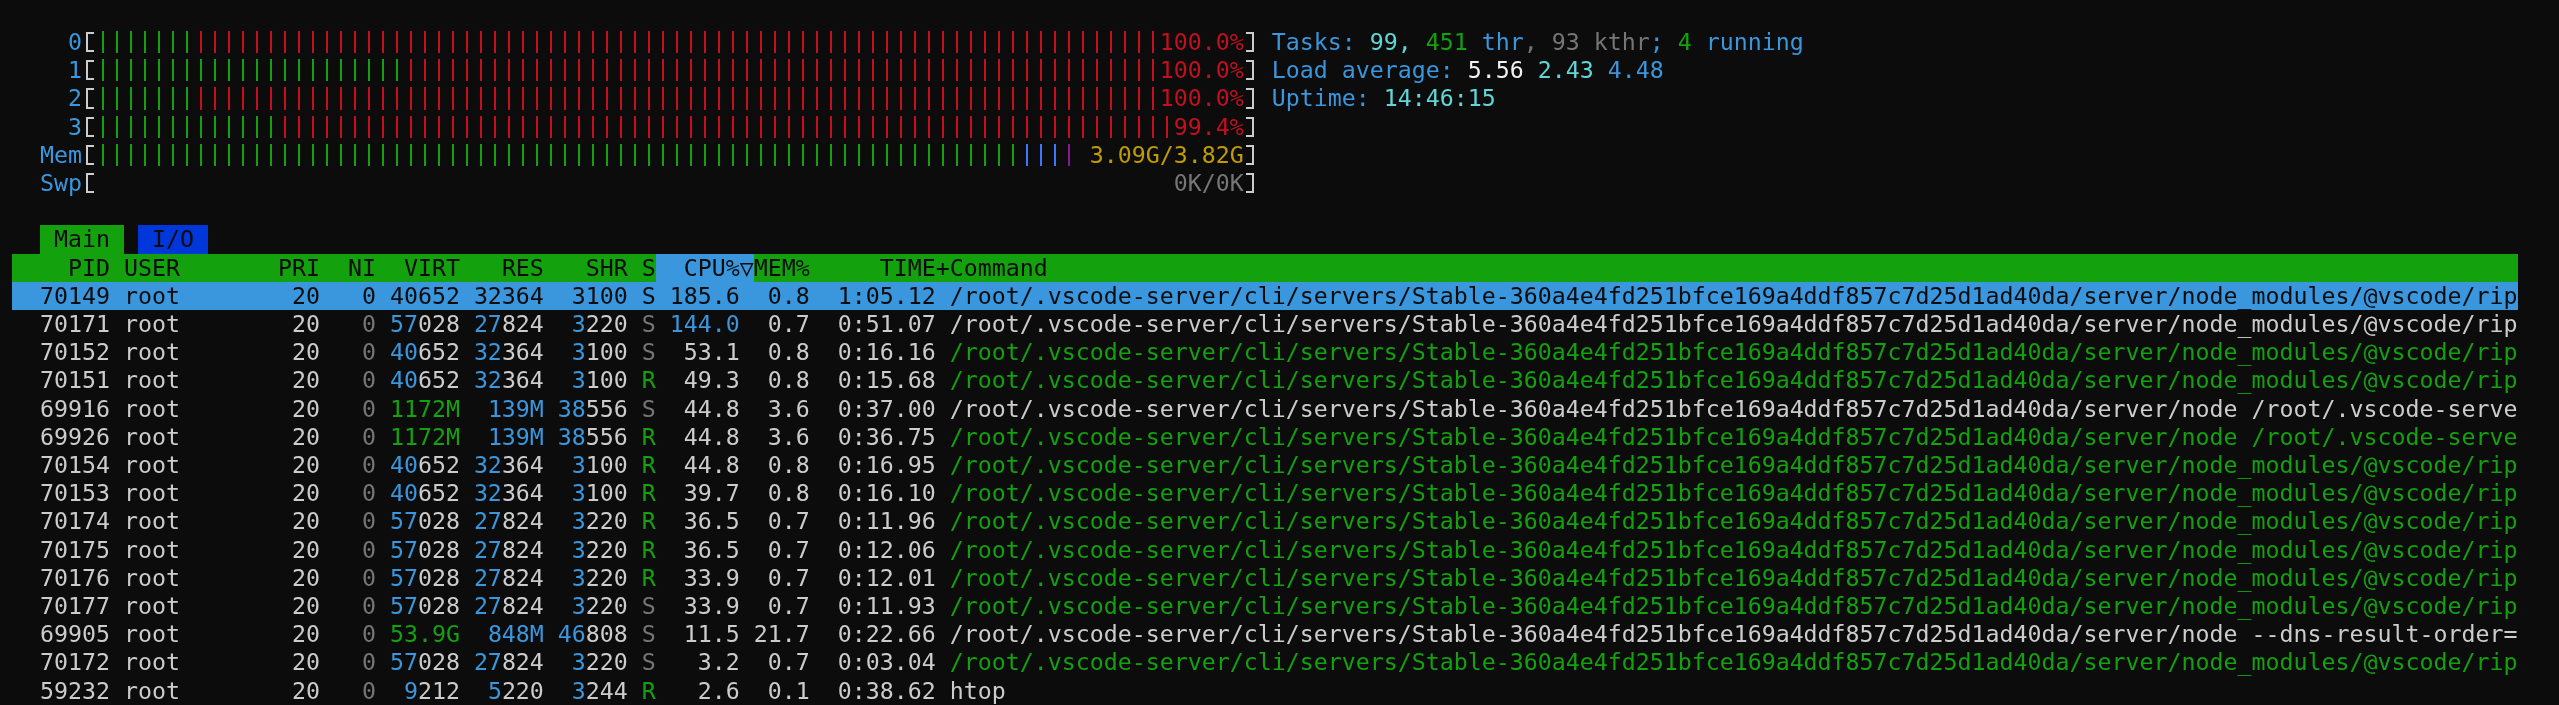  What do you see at coordinates (424, 493) in the screenshot?
I see `virtual-memory-cell-text: 40652` at bounding box center [424, 493].